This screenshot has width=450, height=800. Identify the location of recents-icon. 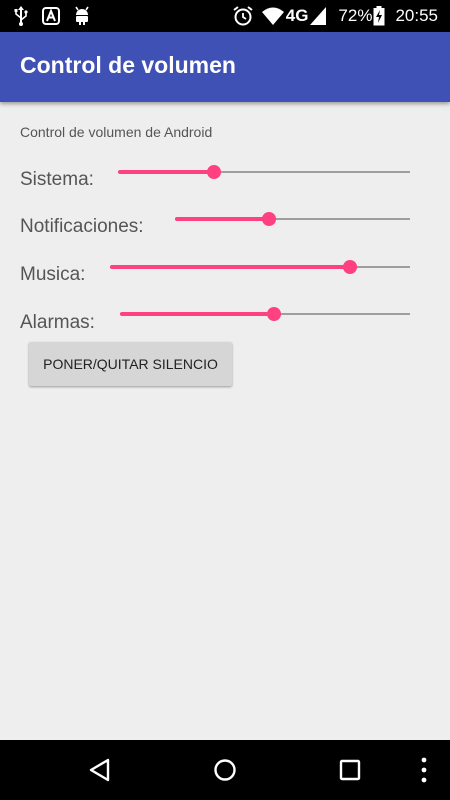
(350, 770).